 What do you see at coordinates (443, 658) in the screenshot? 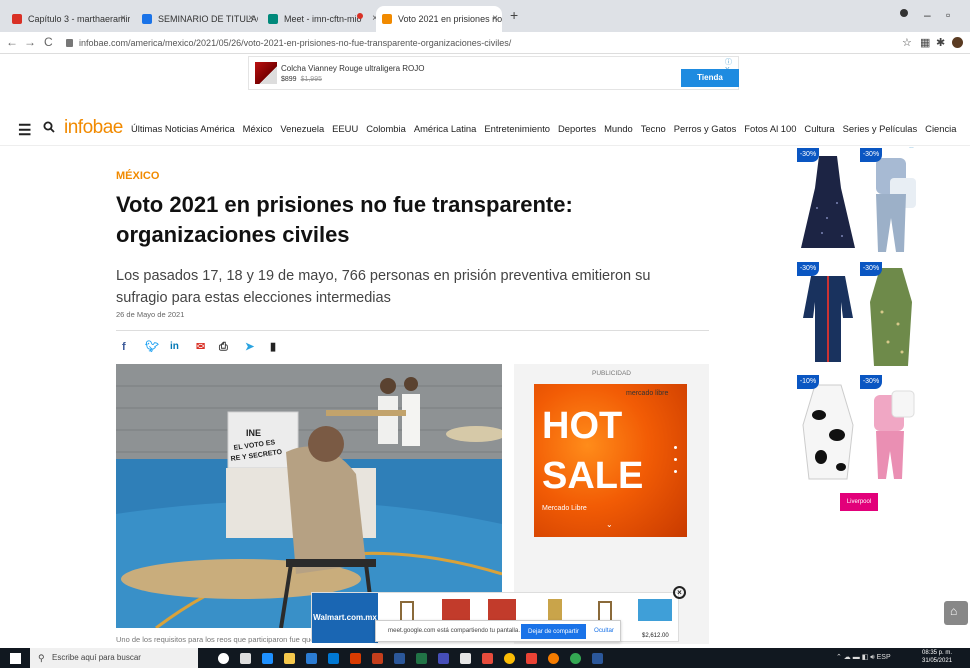
I see `teams-icon` at bounding box center [443, 658].